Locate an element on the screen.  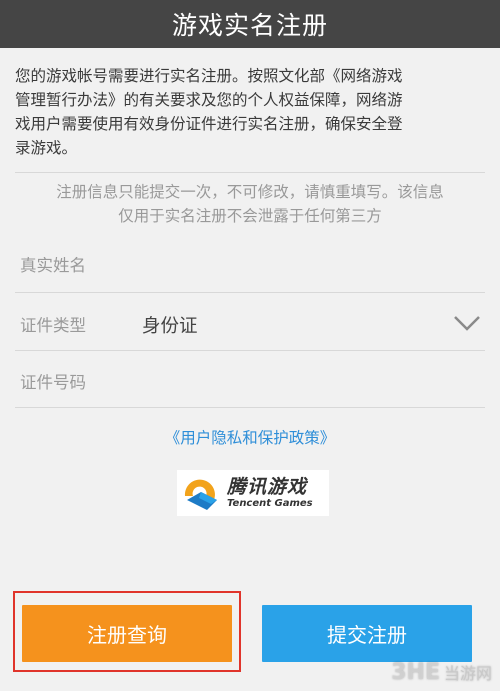
watermark-brand: 3HE is located at coordinates (415, 672).